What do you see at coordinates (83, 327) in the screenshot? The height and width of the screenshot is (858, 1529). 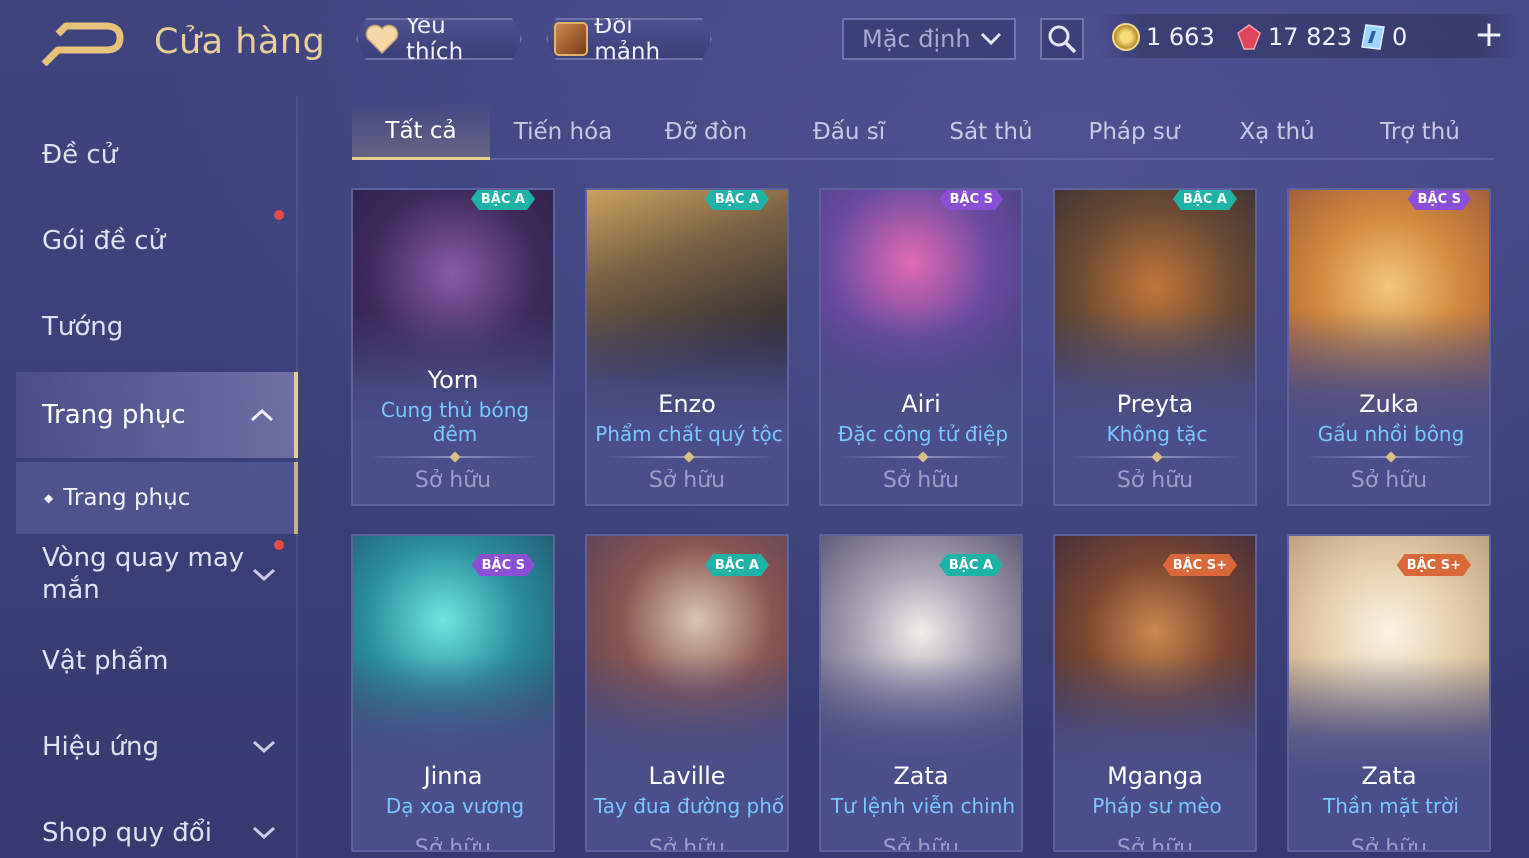 I see `sidebar-item-label: Tướng` at bounding box center [83, 327].